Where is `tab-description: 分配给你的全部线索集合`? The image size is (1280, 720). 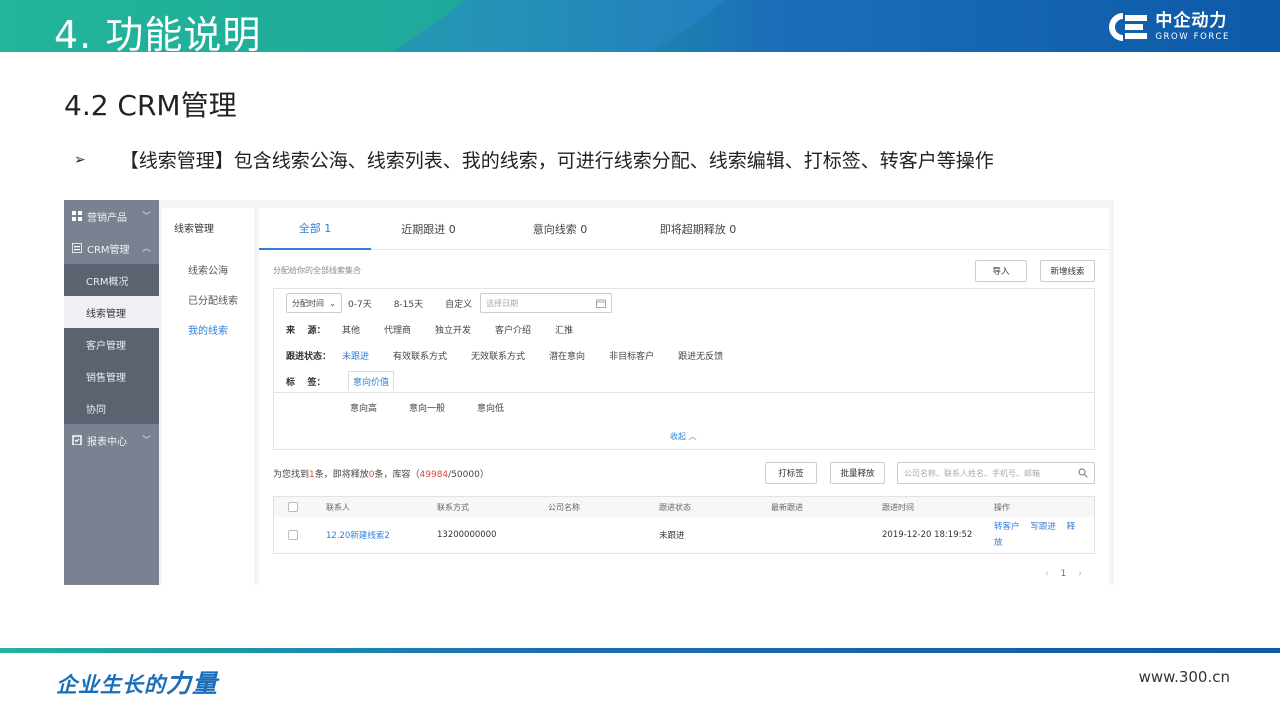
tab-description: 分配给你的全部线索集合 is located at coordinates (317, 270).